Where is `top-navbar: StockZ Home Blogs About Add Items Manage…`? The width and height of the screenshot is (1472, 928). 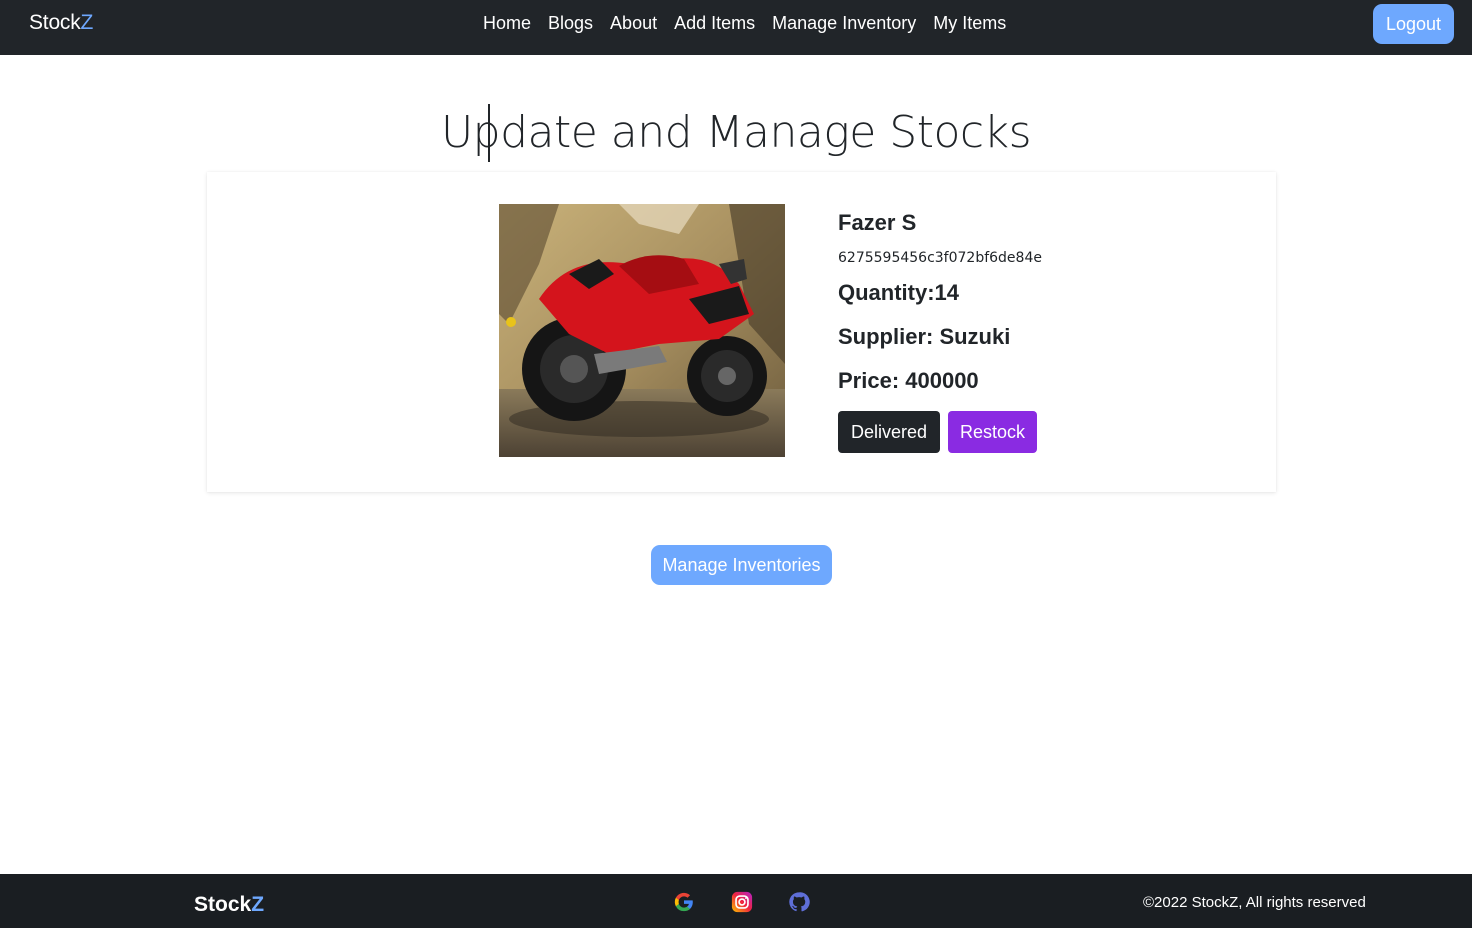 top-navbar: StockZ Home Blogs About Add Items Manage… is located at coordinates (736, 27).